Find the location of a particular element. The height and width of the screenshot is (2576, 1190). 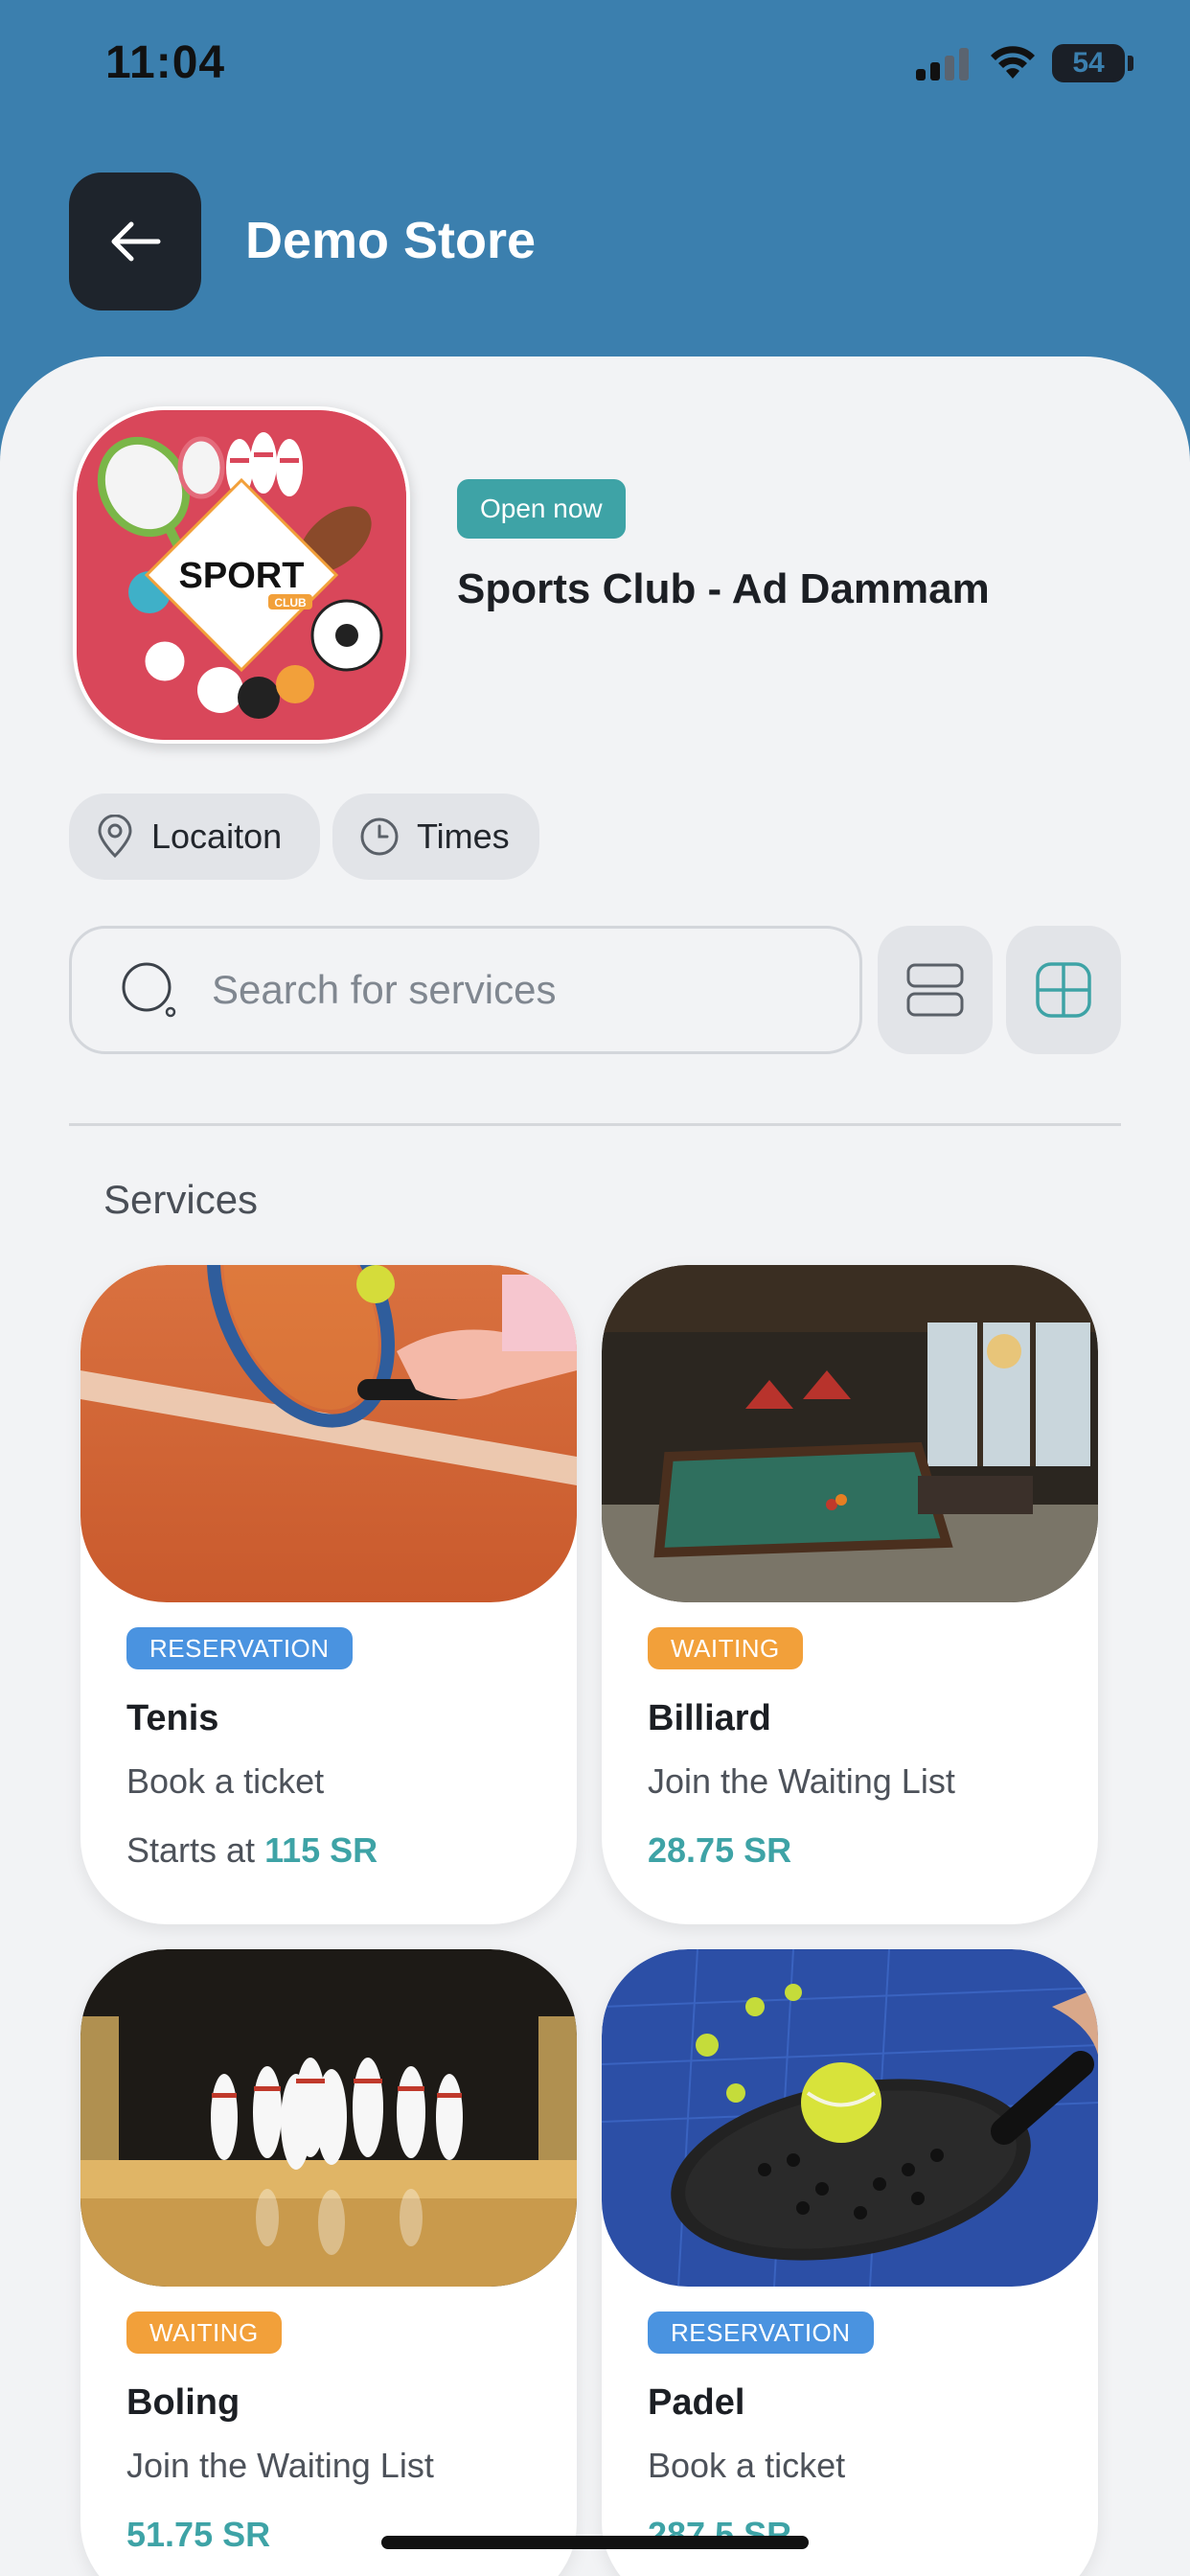

service-price-row: 28.75 SR is located at coordinates (719, 1851).